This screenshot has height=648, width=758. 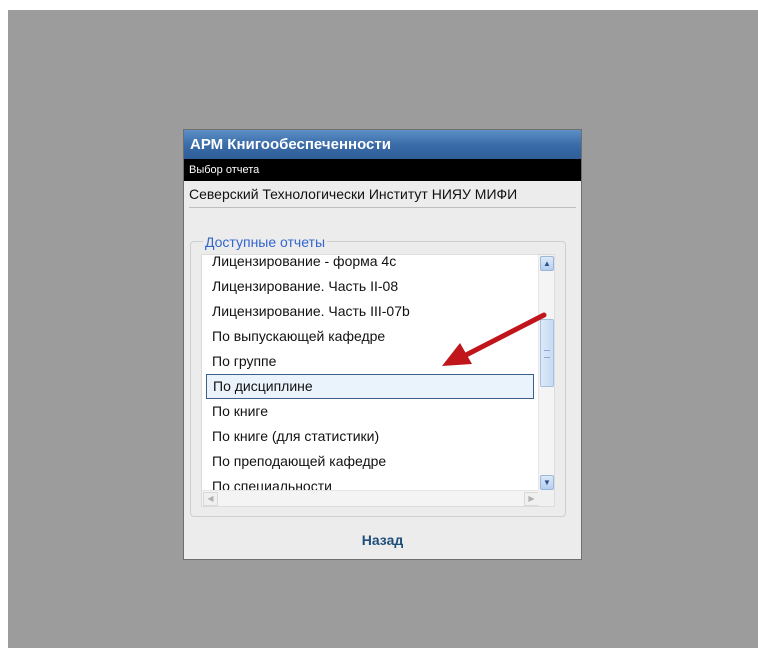 What do you see at coordinates (382, 540) in the screenshot?
I see `back-button: Назад` at bounding box center [382, 540].